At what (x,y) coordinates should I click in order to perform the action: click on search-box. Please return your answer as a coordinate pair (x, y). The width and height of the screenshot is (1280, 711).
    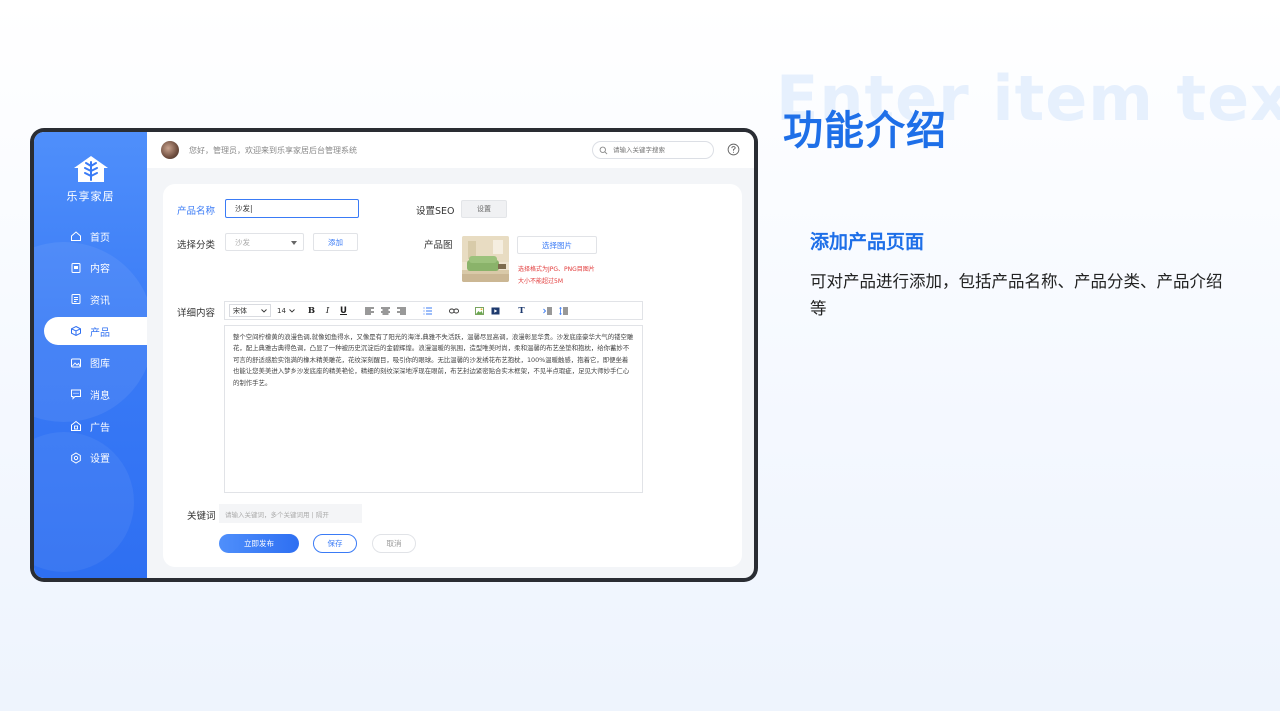
    Looking at the image, I should click on (653, 150).